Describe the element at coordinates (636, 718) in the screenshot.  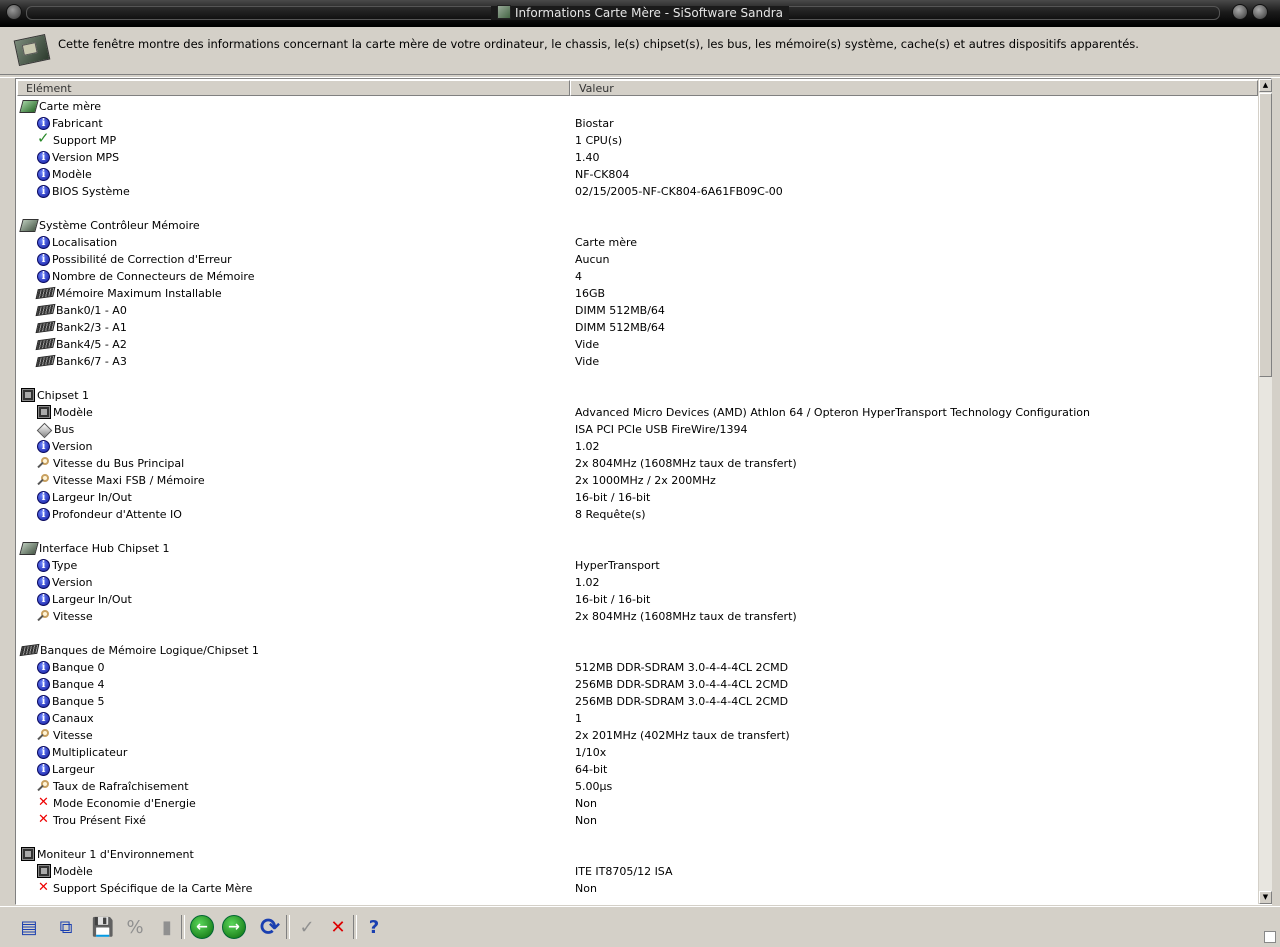
I see `table-row: Canaux 1` at that location.